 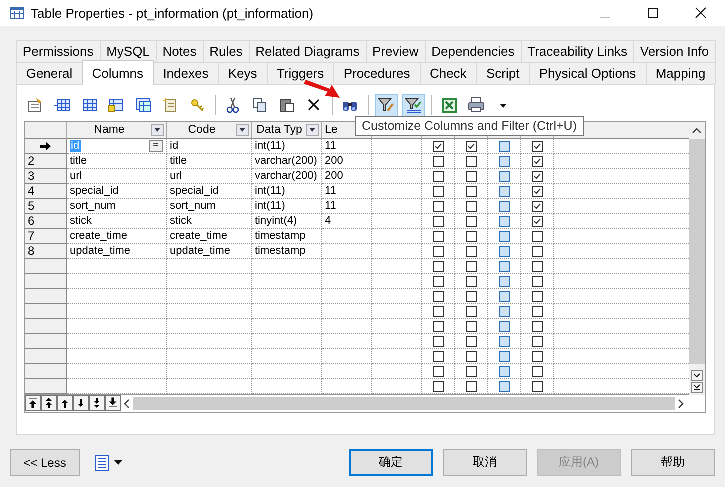 What do you see at coordinates (287, 105) in the screenshot?
I see `paste-icon` at bounding box center [287, 105].